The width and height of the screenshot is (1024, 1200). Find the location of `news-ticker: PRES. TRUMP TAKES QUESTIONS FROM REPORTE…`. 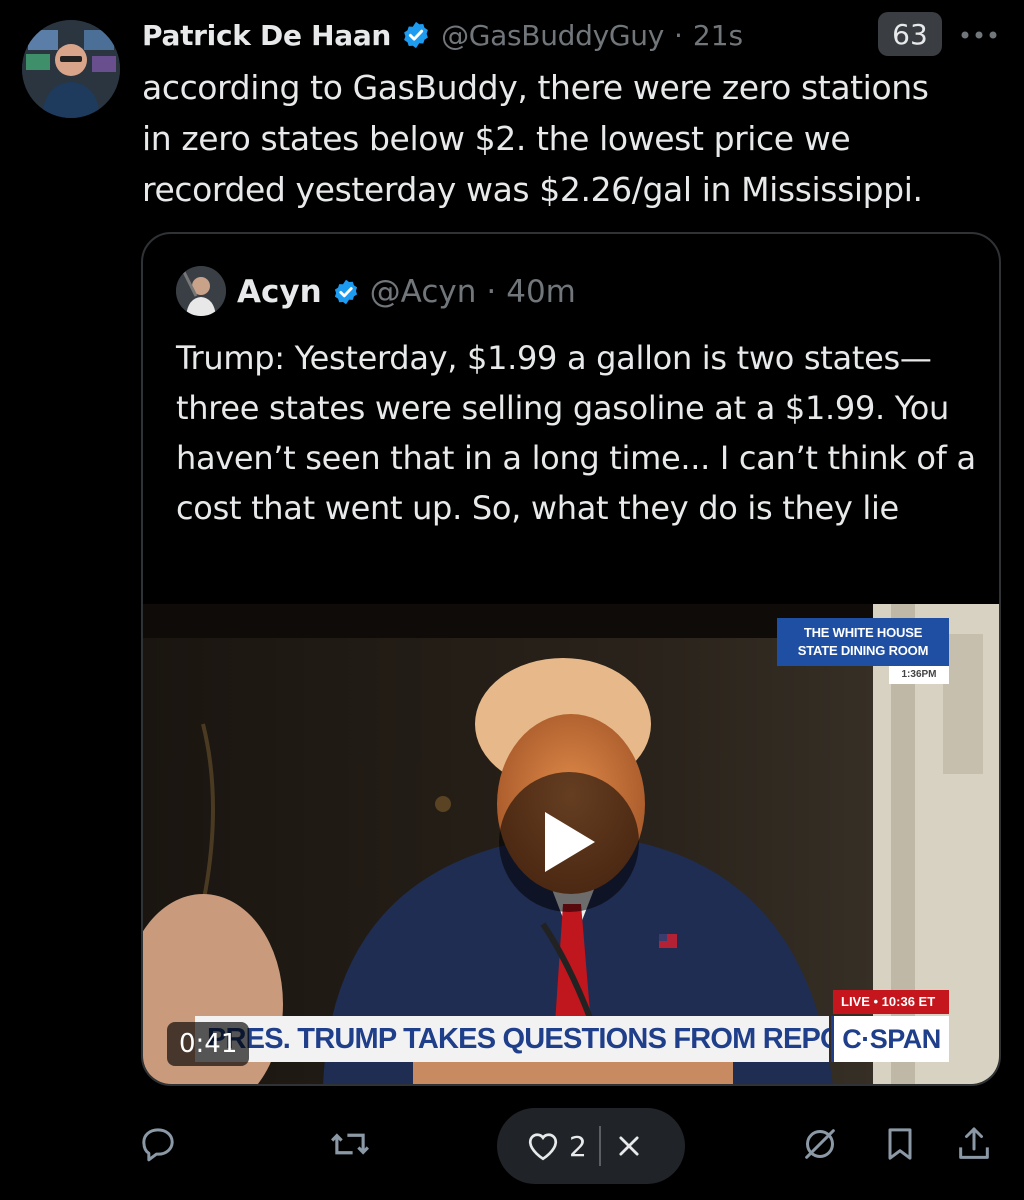

news-ticker: PRES. TRUMP TAKES QUESTIONS FROM REPORTE… is located at coordinates (512, 1039).